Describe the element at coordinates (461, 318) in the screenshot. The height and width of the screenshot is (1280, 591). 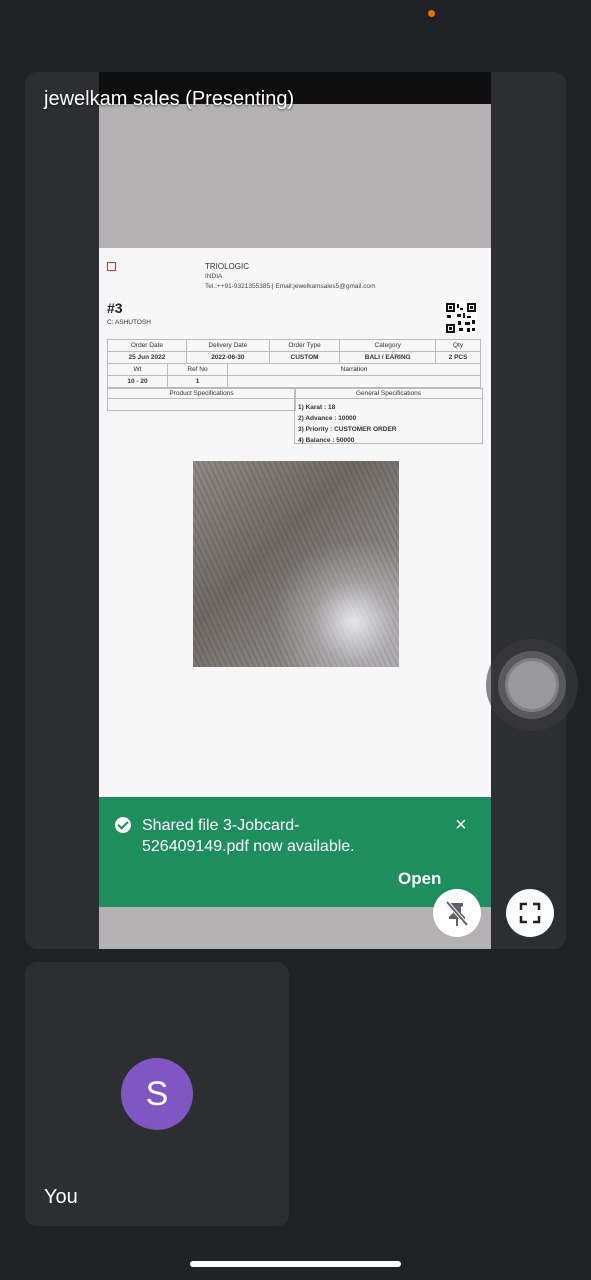
I see `qr-code-icon` at that location.